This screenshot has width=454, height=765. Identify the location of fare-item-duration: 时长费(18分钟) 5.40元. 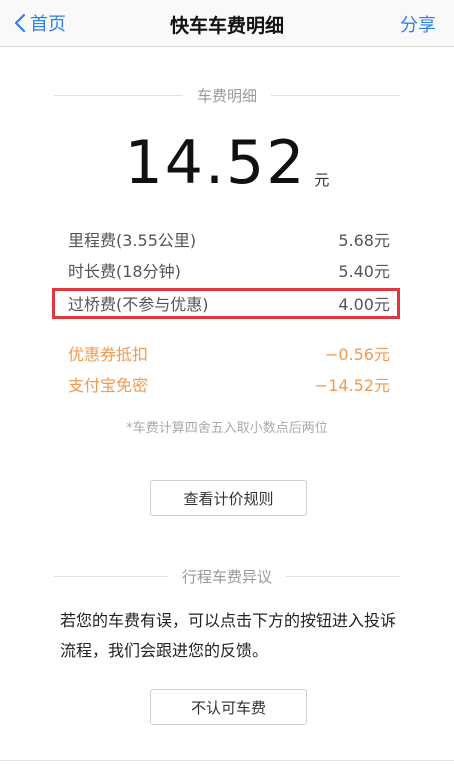
(229, 270).